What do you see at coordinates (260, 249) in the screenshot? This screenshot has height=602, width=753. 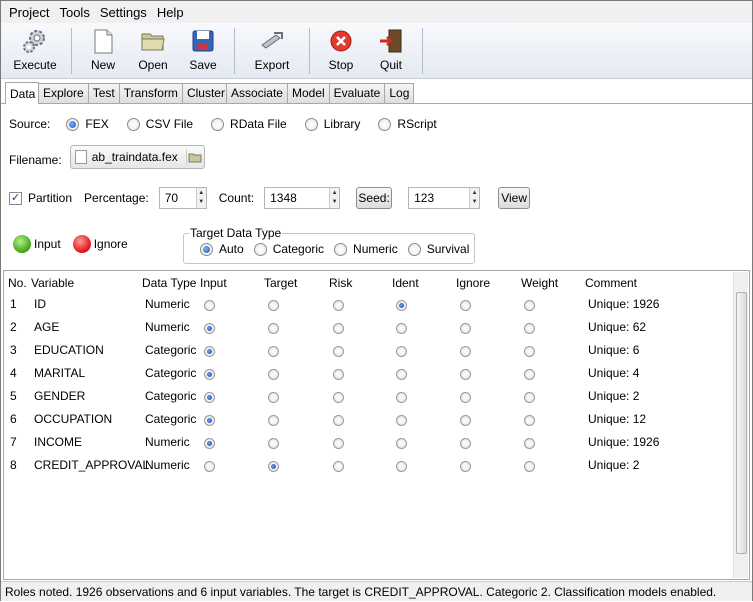 I see `target-categoric-radio` at bounding box center [260, 249].